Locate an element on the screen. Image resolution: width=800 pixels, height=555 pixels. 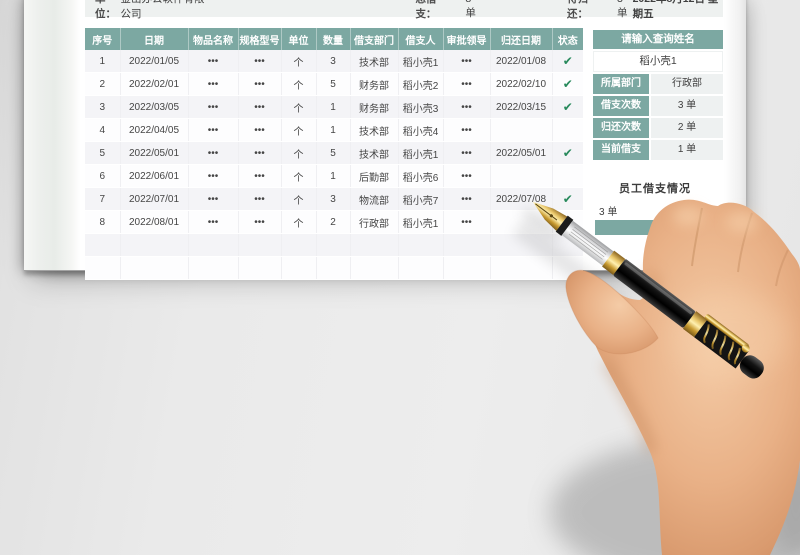
table-cell: 物流部 is located at coordinates (374, 199).